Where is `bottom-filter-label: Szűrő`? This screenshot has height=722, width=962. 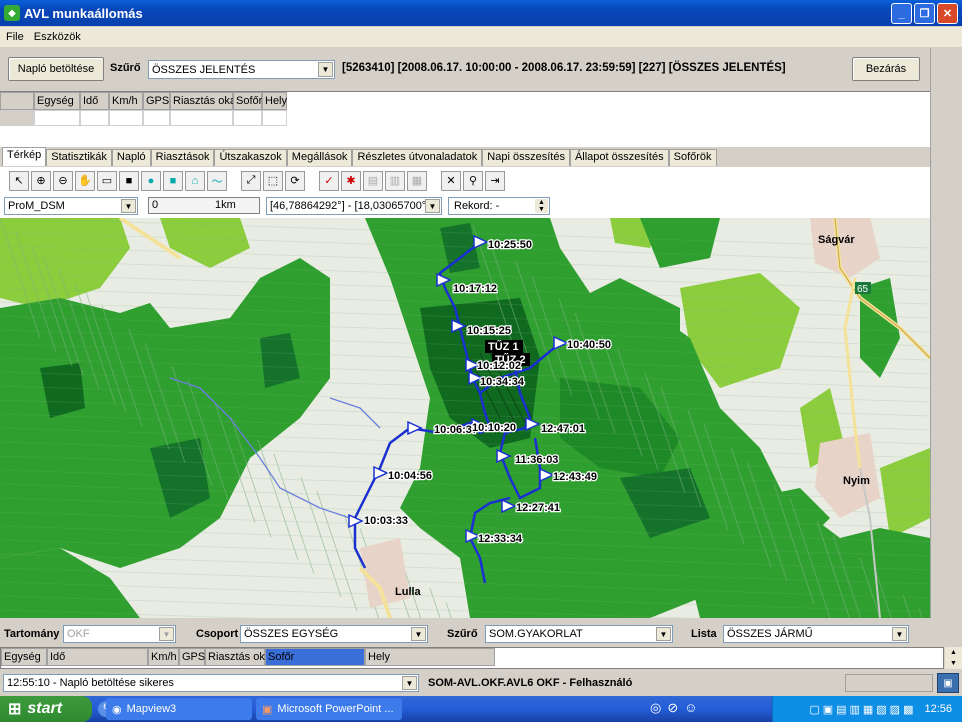
bottom-filter-label: Szűrő is located at coordinates (462, 634).